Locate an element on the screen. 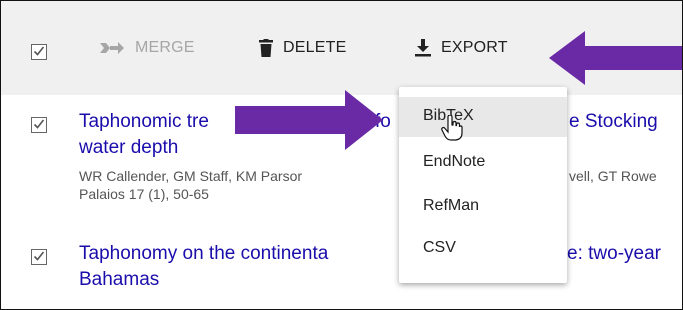 The height and width of the screenshot is (310, 683). trash-icon is located at coordinates (266, 48).